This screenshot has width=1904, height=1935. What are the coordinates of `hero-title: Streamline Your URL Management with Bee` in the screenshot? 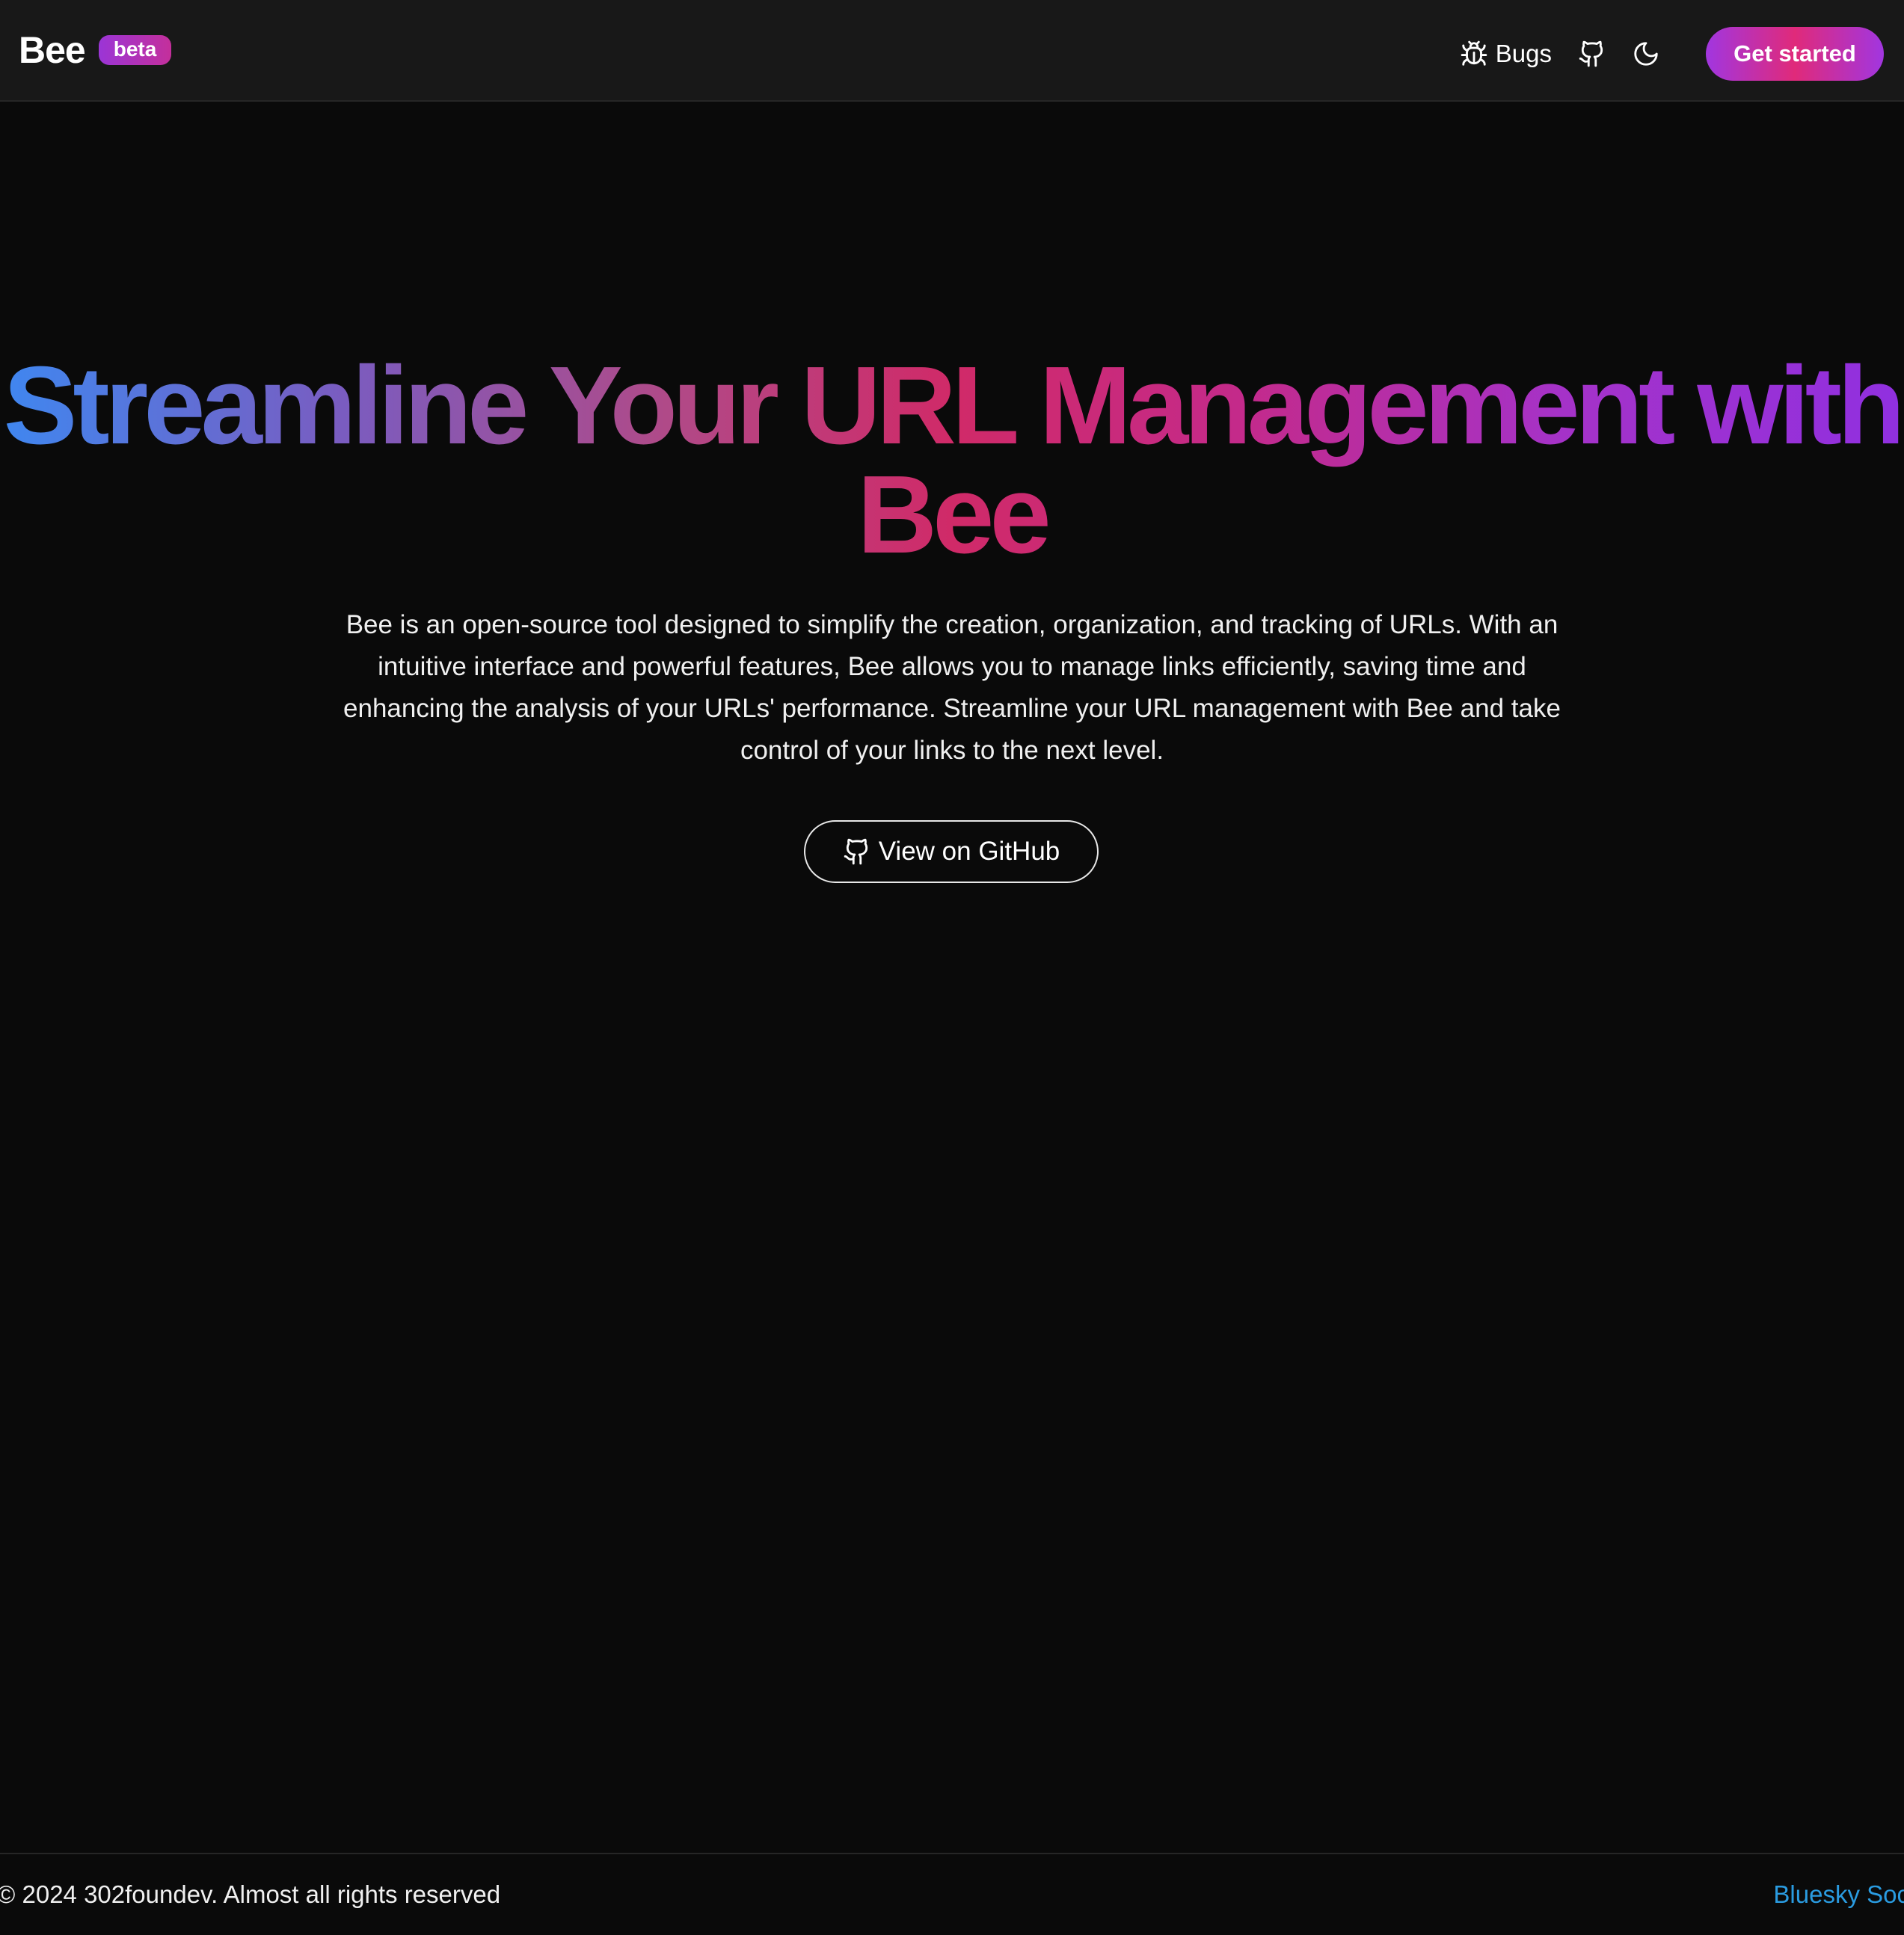 It's located at (952, 460).